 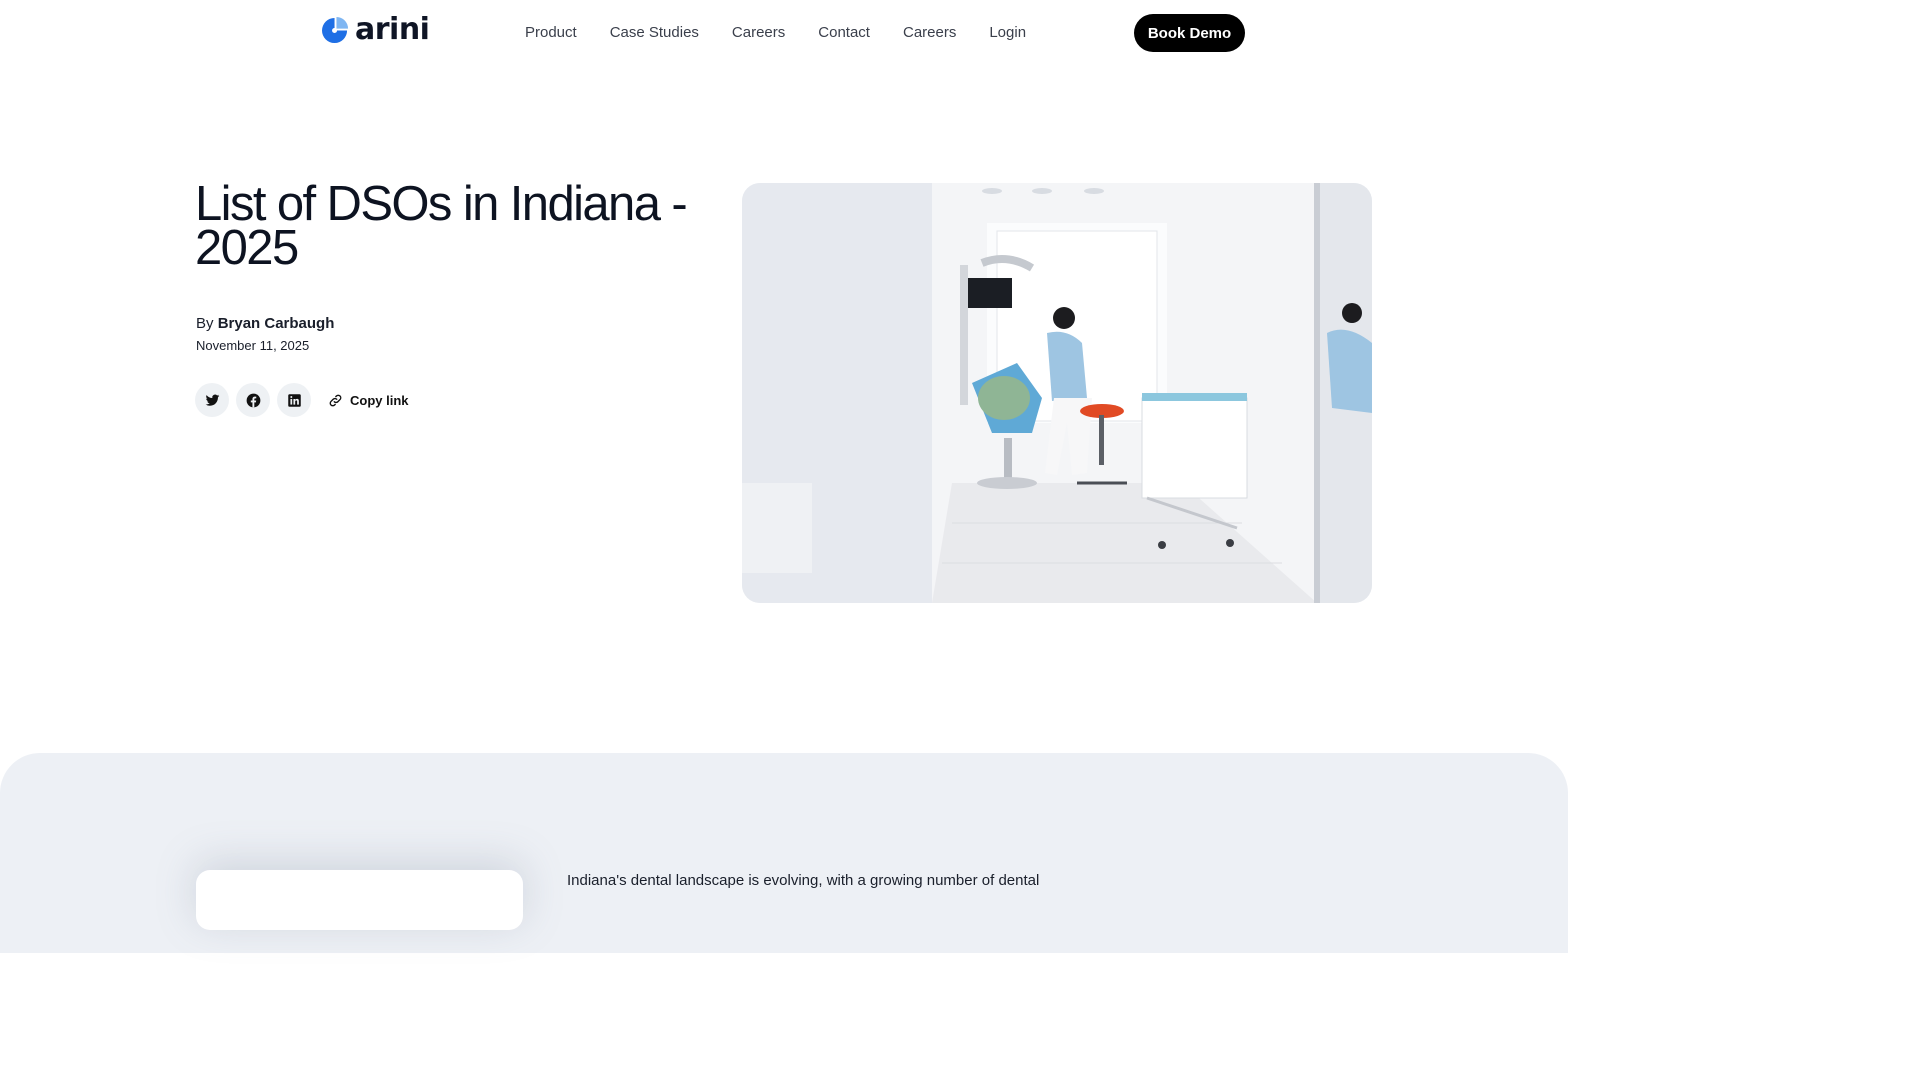 I want to click on book-demo-button: Book Demo, so click(x=1189, y=33).